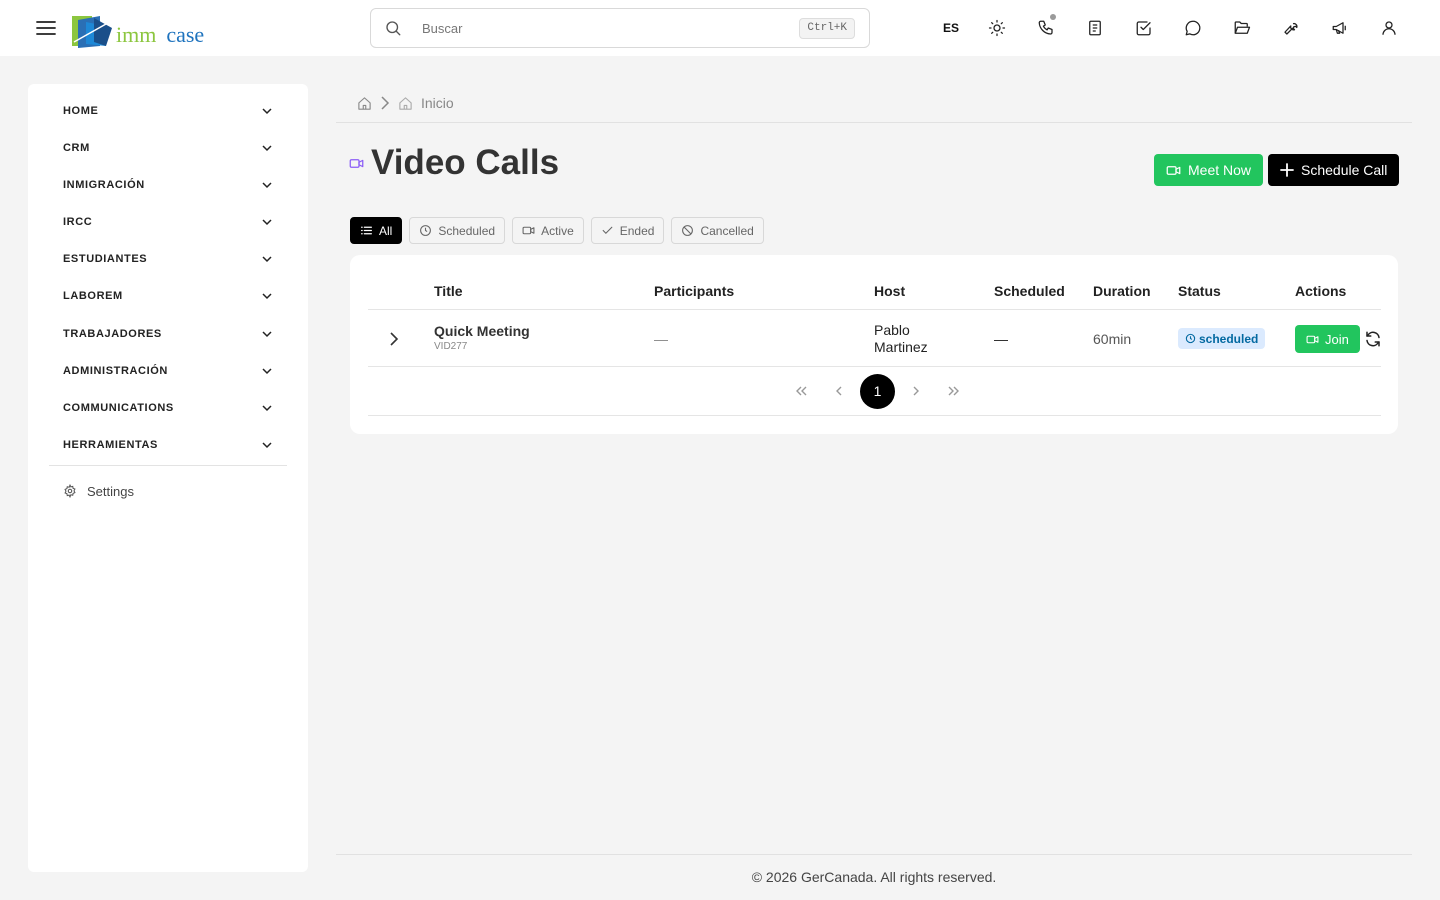  What do you see at coordinates (457, 230) in the screenshot?
I see `filter-scheduled: Scheduled` at bounding box center [457, 230].